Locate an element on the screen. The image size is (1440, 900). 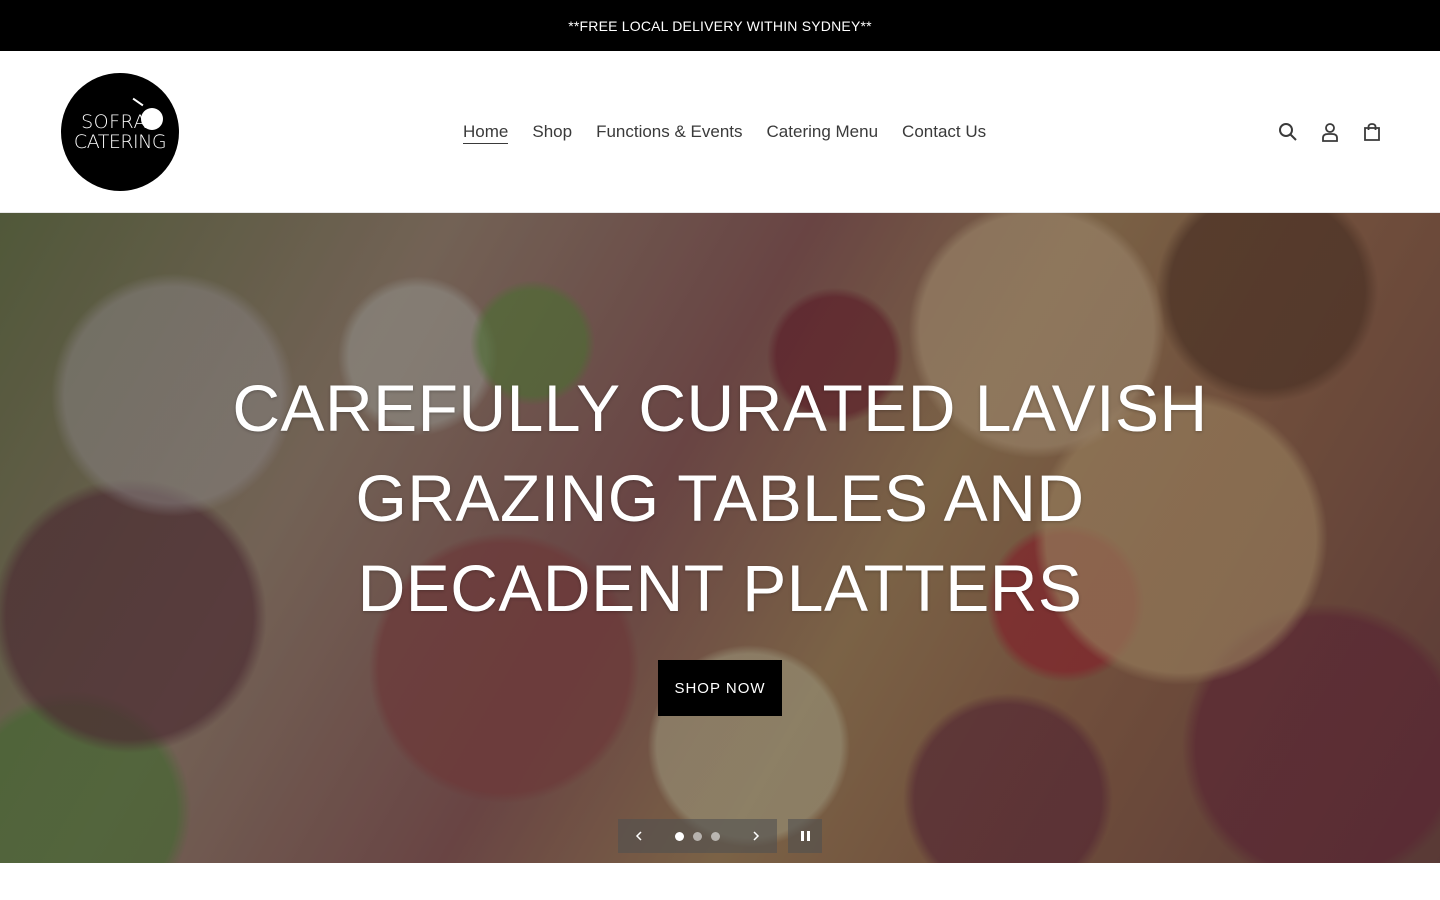
nav-item-catering-menu: Catering Menu is located at coordinates (823, 132).